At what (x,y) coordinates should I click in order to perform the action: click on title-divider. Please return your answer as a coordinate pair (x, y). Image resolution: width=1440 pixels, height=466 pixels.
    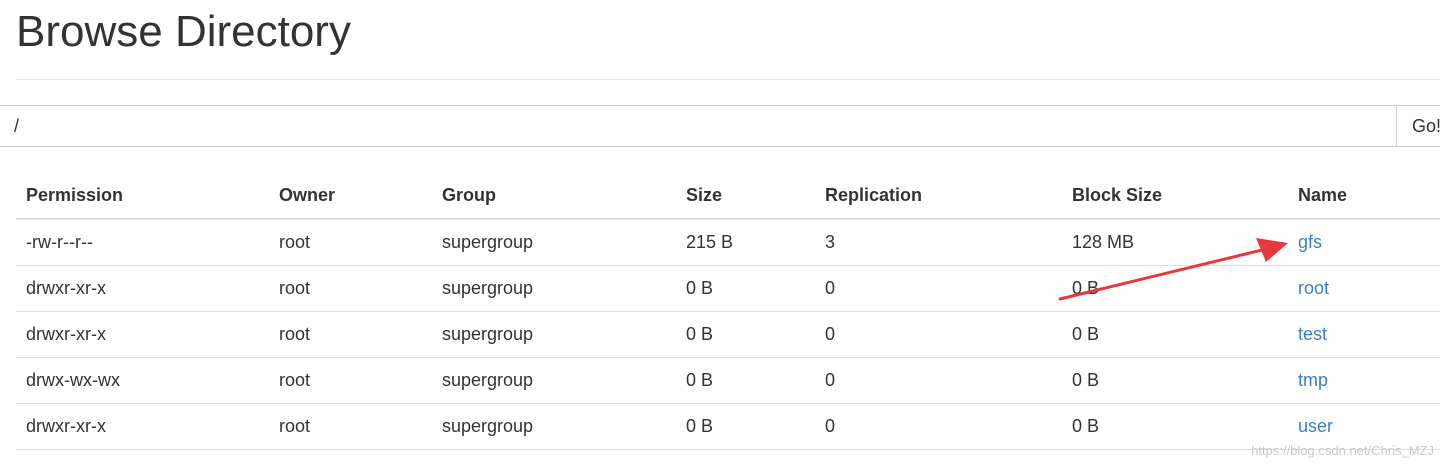
    Looking at the image, I should click on (728, 79).